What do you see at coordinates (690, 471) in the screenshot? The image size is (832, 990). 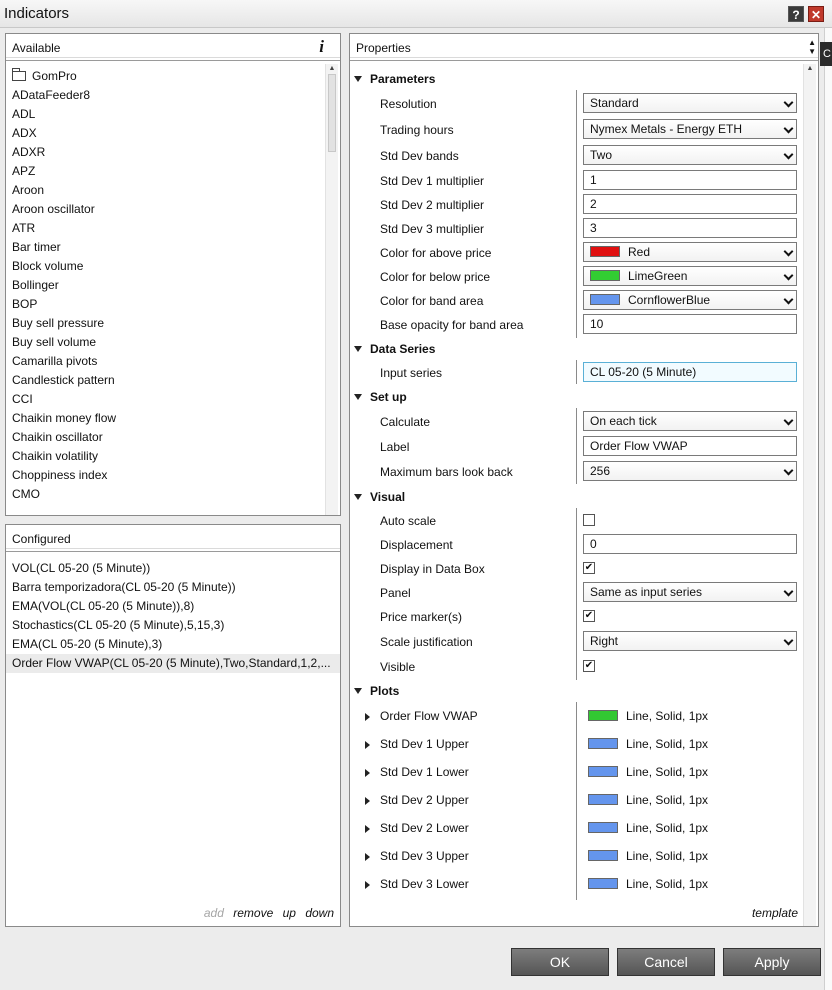 I see `max-bars-select: 256` at bounding box center [690, 471].